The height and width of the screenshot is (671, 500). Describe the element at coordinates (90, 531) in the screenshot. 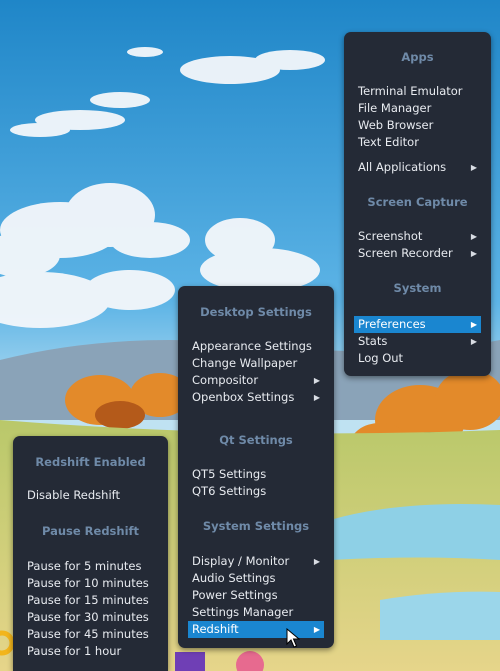

I see `header-pause-redshift: Pause Redshift` at that location.